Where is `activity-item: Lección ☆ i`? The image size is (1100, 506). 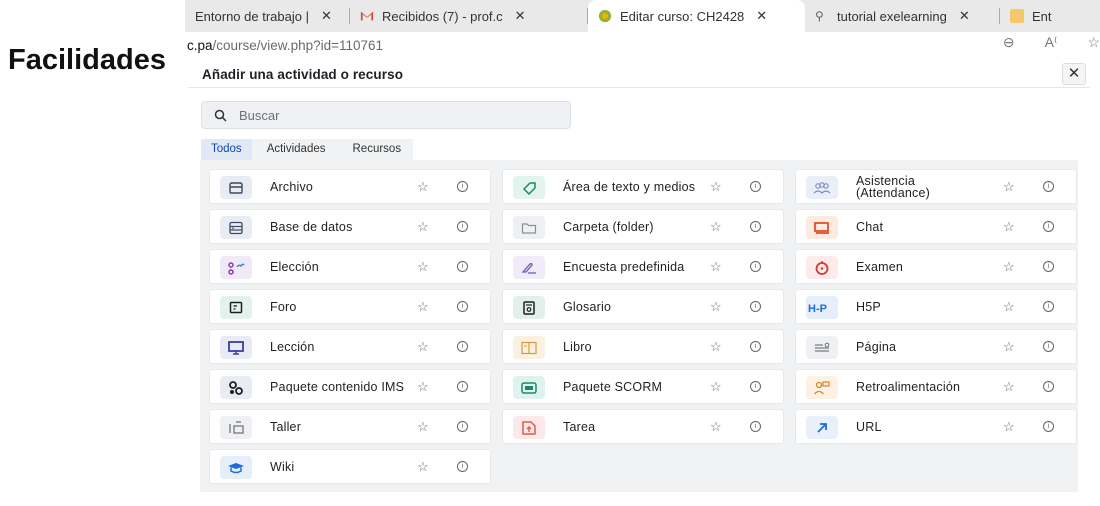
activity-item: Lección ☆ i is located at coordinates (350, 346).